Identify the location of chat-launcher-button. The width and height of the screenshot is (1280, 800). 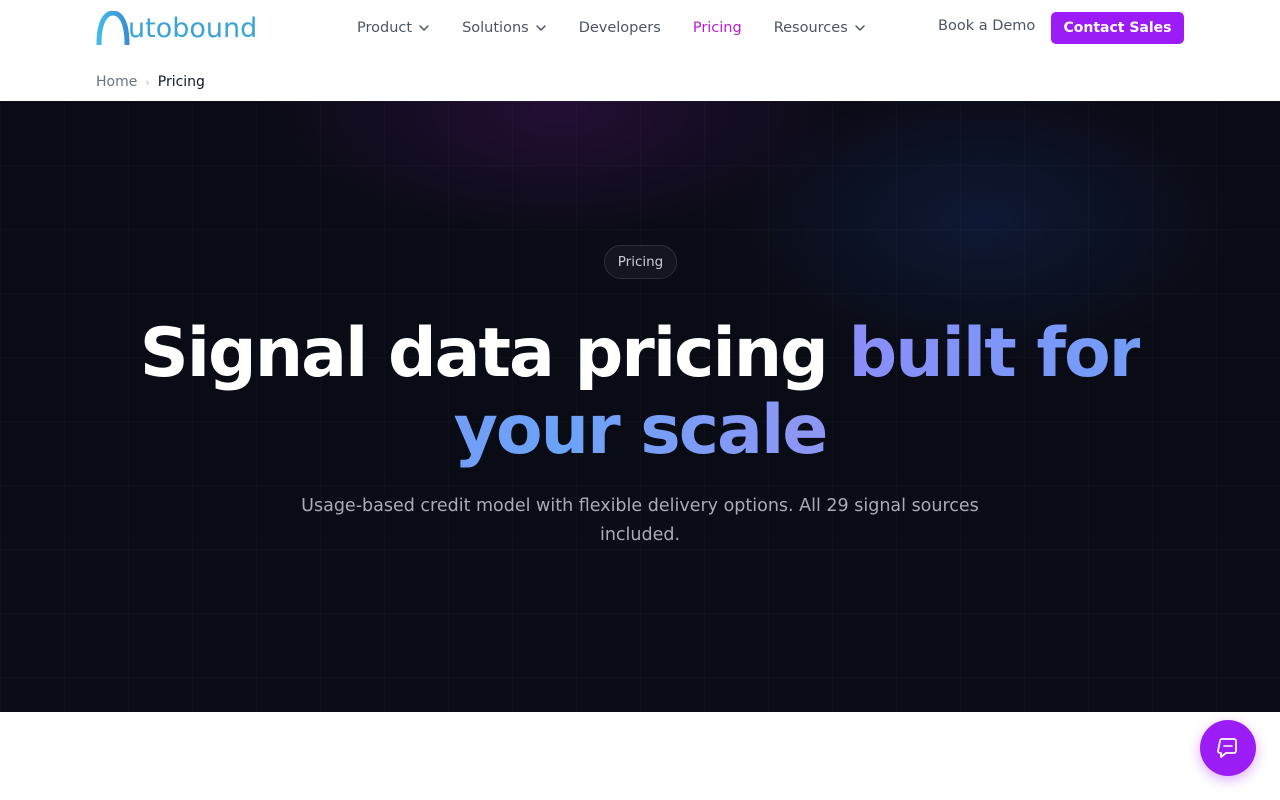
(1228, 748).